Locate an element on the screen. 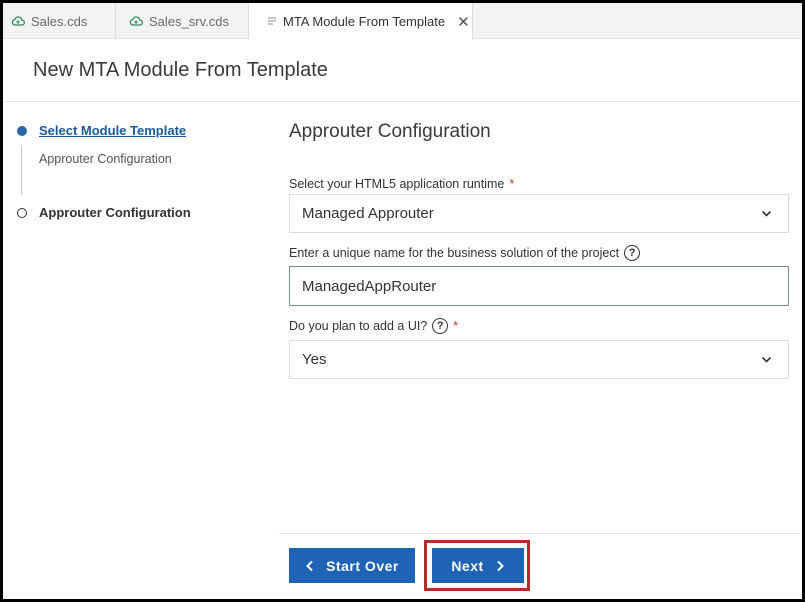 This screenshot has height=602, width=805. form-title: Approuter Configuration is located at coordinates (390, 131).